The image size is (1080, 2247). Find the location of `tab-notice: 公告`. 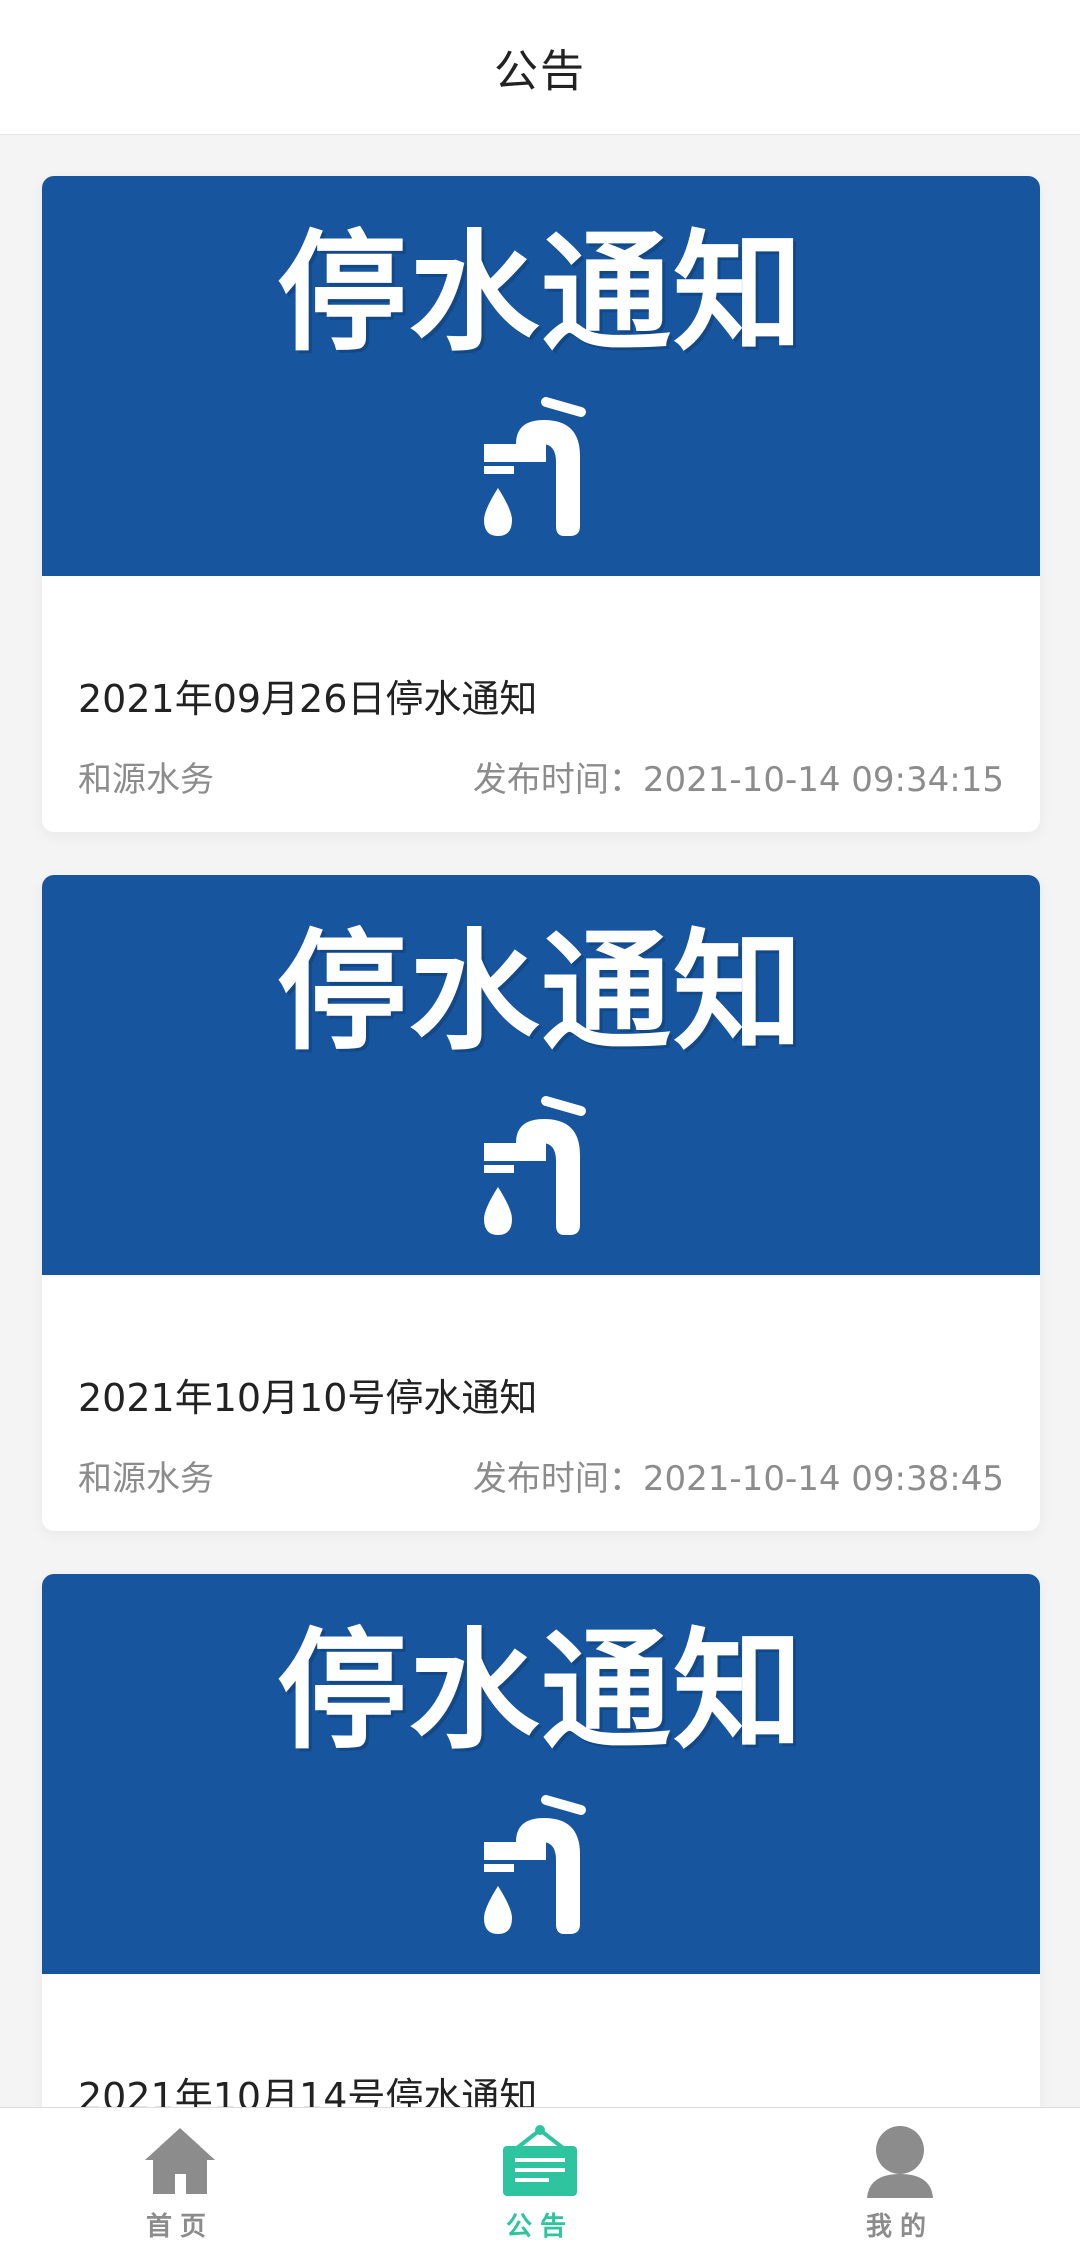

tab-notice: 公告 is located at coordinates (540, 2177).